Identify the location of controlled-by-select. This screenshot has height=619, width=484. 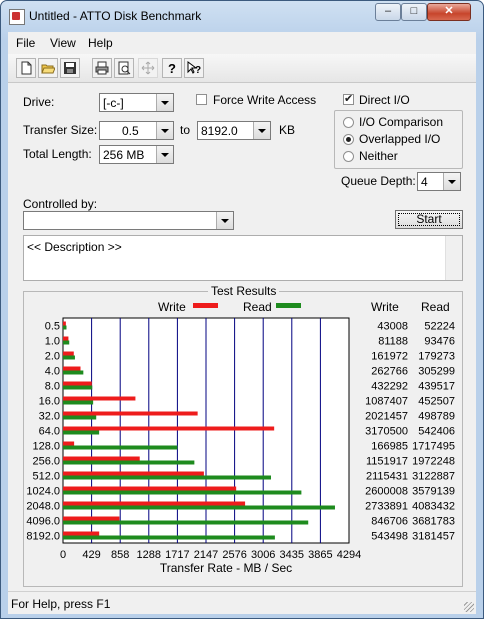
(128, 220).